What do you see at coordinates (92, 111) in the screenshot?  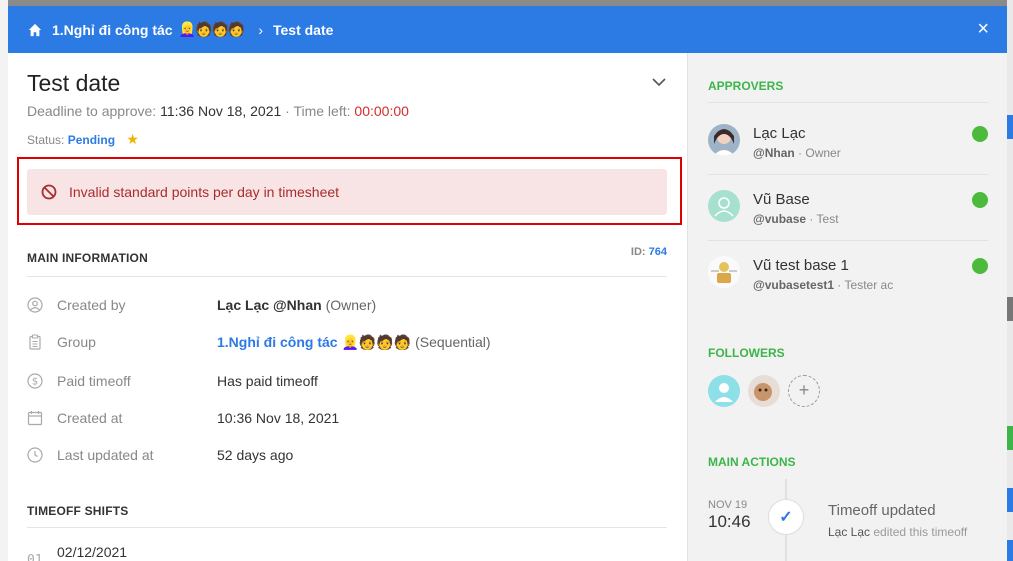 I see `deadline-label: Deadline to approve:` at bounding box center [92, 111].